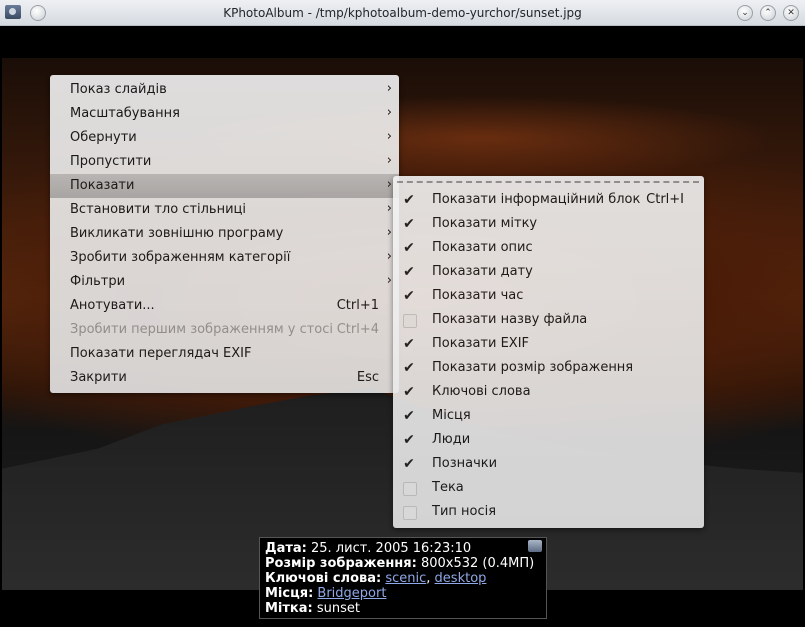  I want to click on submenu-item: Показати назву файла, so click(548, 320).